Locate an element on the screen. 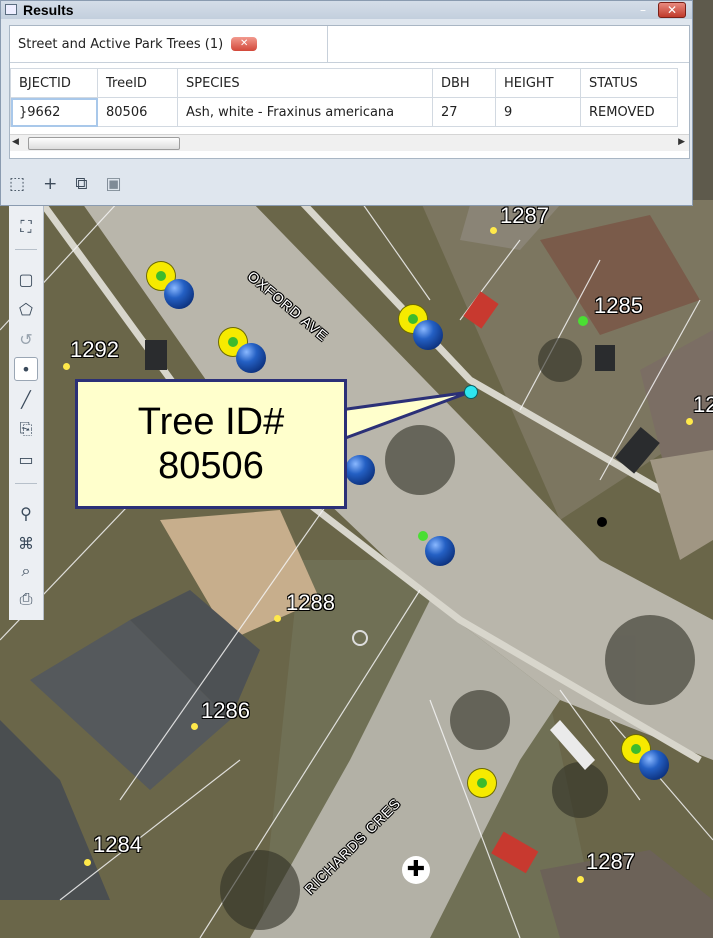 The image size is (713, 938). save-icon: ▣ is located at coordinates (113, 184).